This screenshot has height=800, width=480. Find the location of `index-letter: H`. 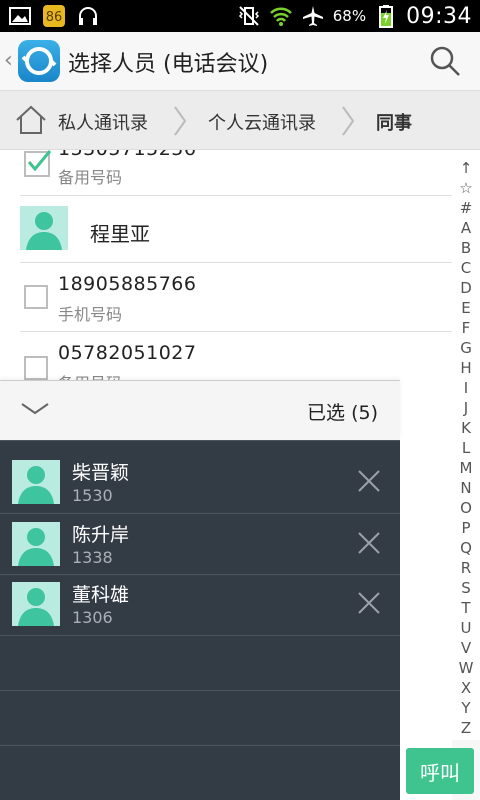

index-letter: H is located at coordinates (466, 368).